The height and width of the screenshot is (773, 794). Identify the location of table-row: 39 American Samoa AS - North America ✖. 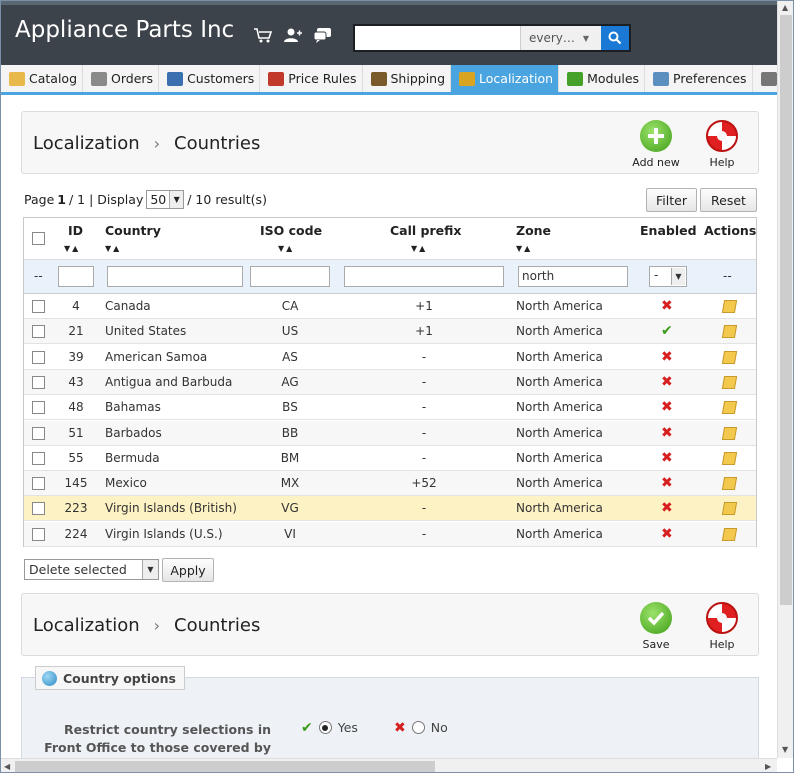
(390, 357).